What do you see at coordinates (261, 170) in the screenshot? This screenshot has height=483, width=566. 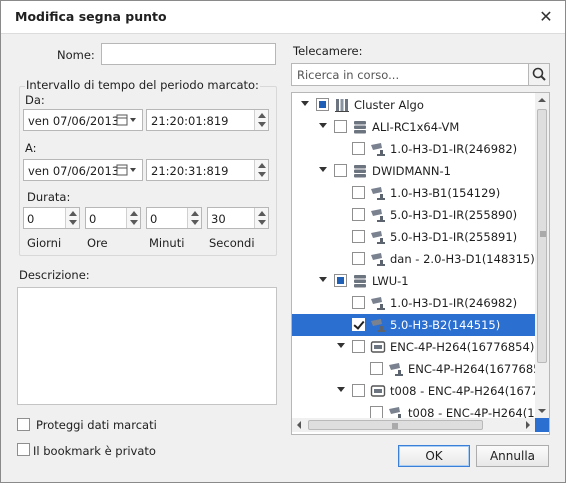 I see `to-time-spinner` at bounding box center [261, 170].